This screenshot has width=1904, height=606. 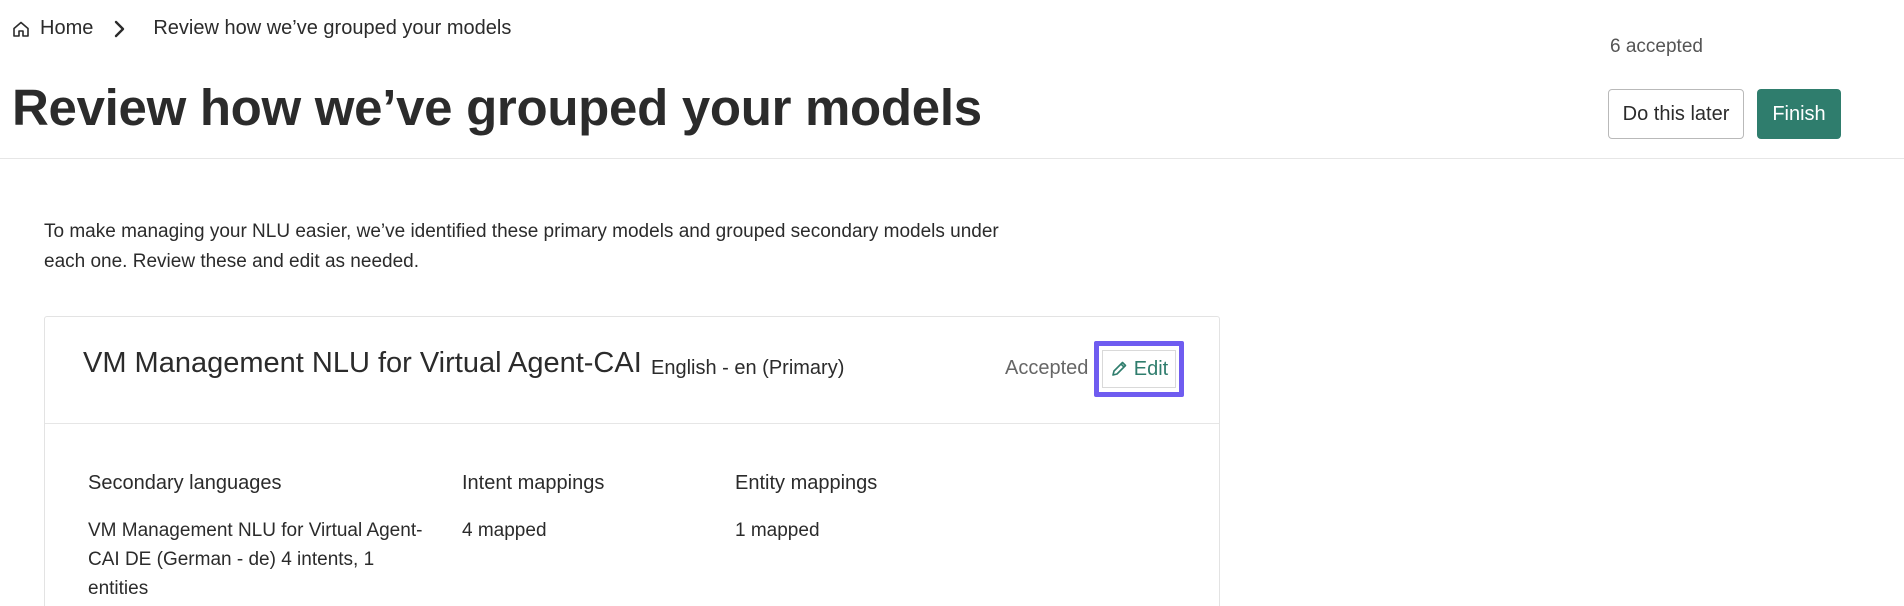 What do you see at coordinates (806, 483) in the screenshot?
I see `entity-mappings-heading: Entity mappings` at bounding box center [806, 483].